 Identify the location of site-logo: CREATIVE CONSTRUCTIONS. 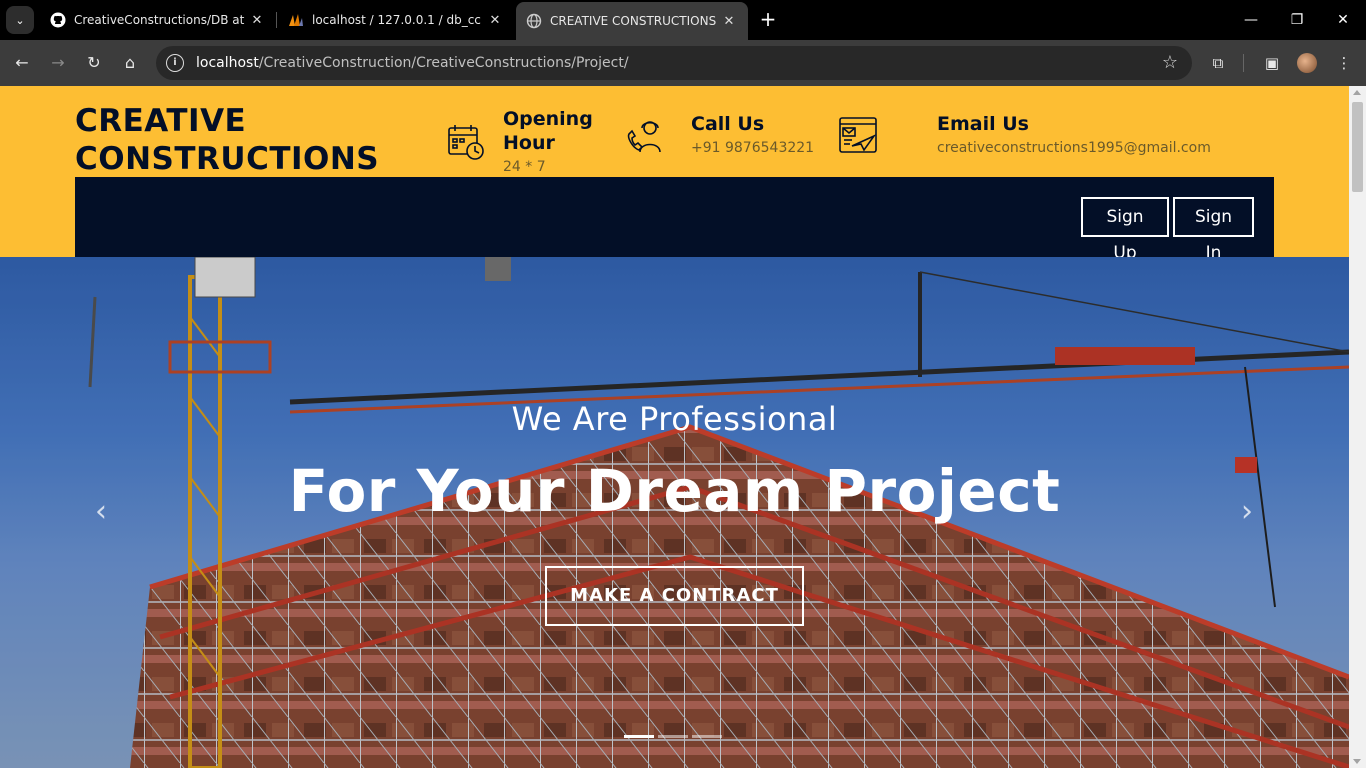
(227, 140).